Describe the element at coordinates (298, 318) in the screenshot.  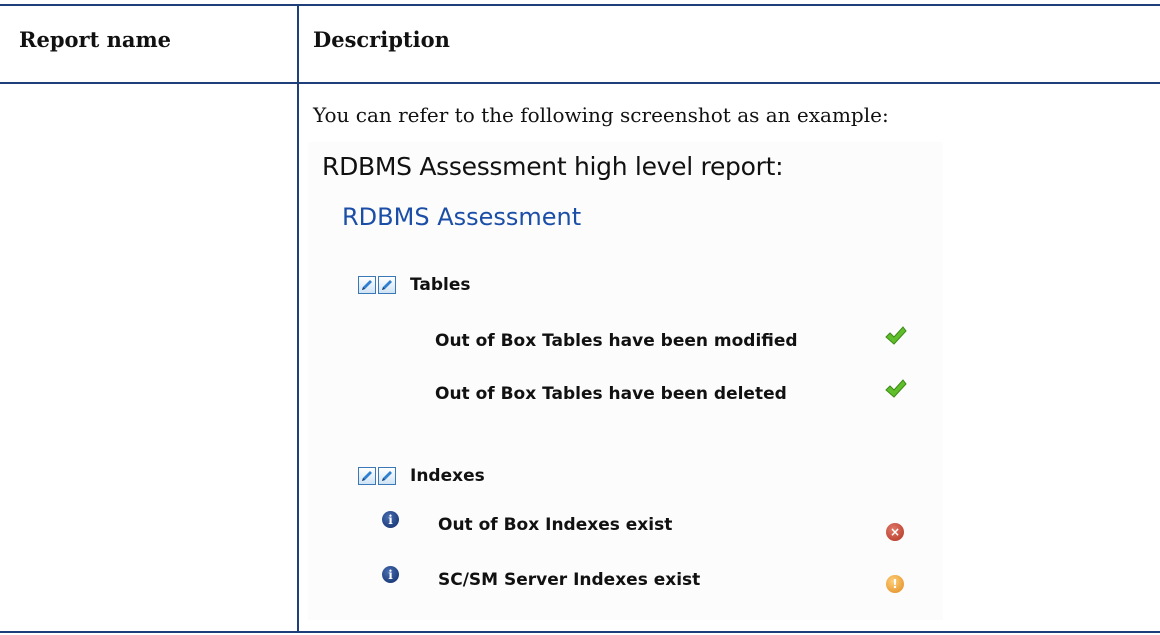
I see `column-divider` at that location.